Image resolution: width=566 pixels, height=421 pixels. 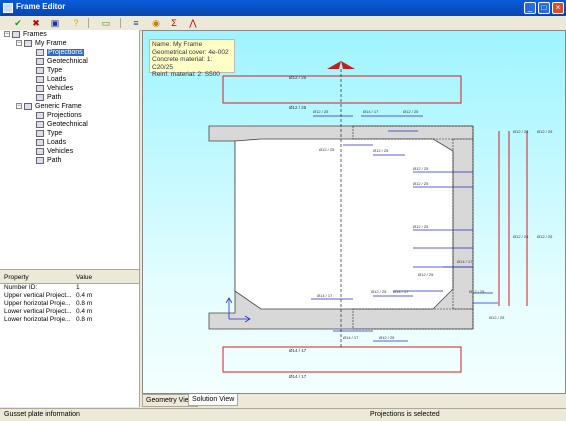 I want to click on tab-solution-view: Solution View, so click(x=213, y=400).